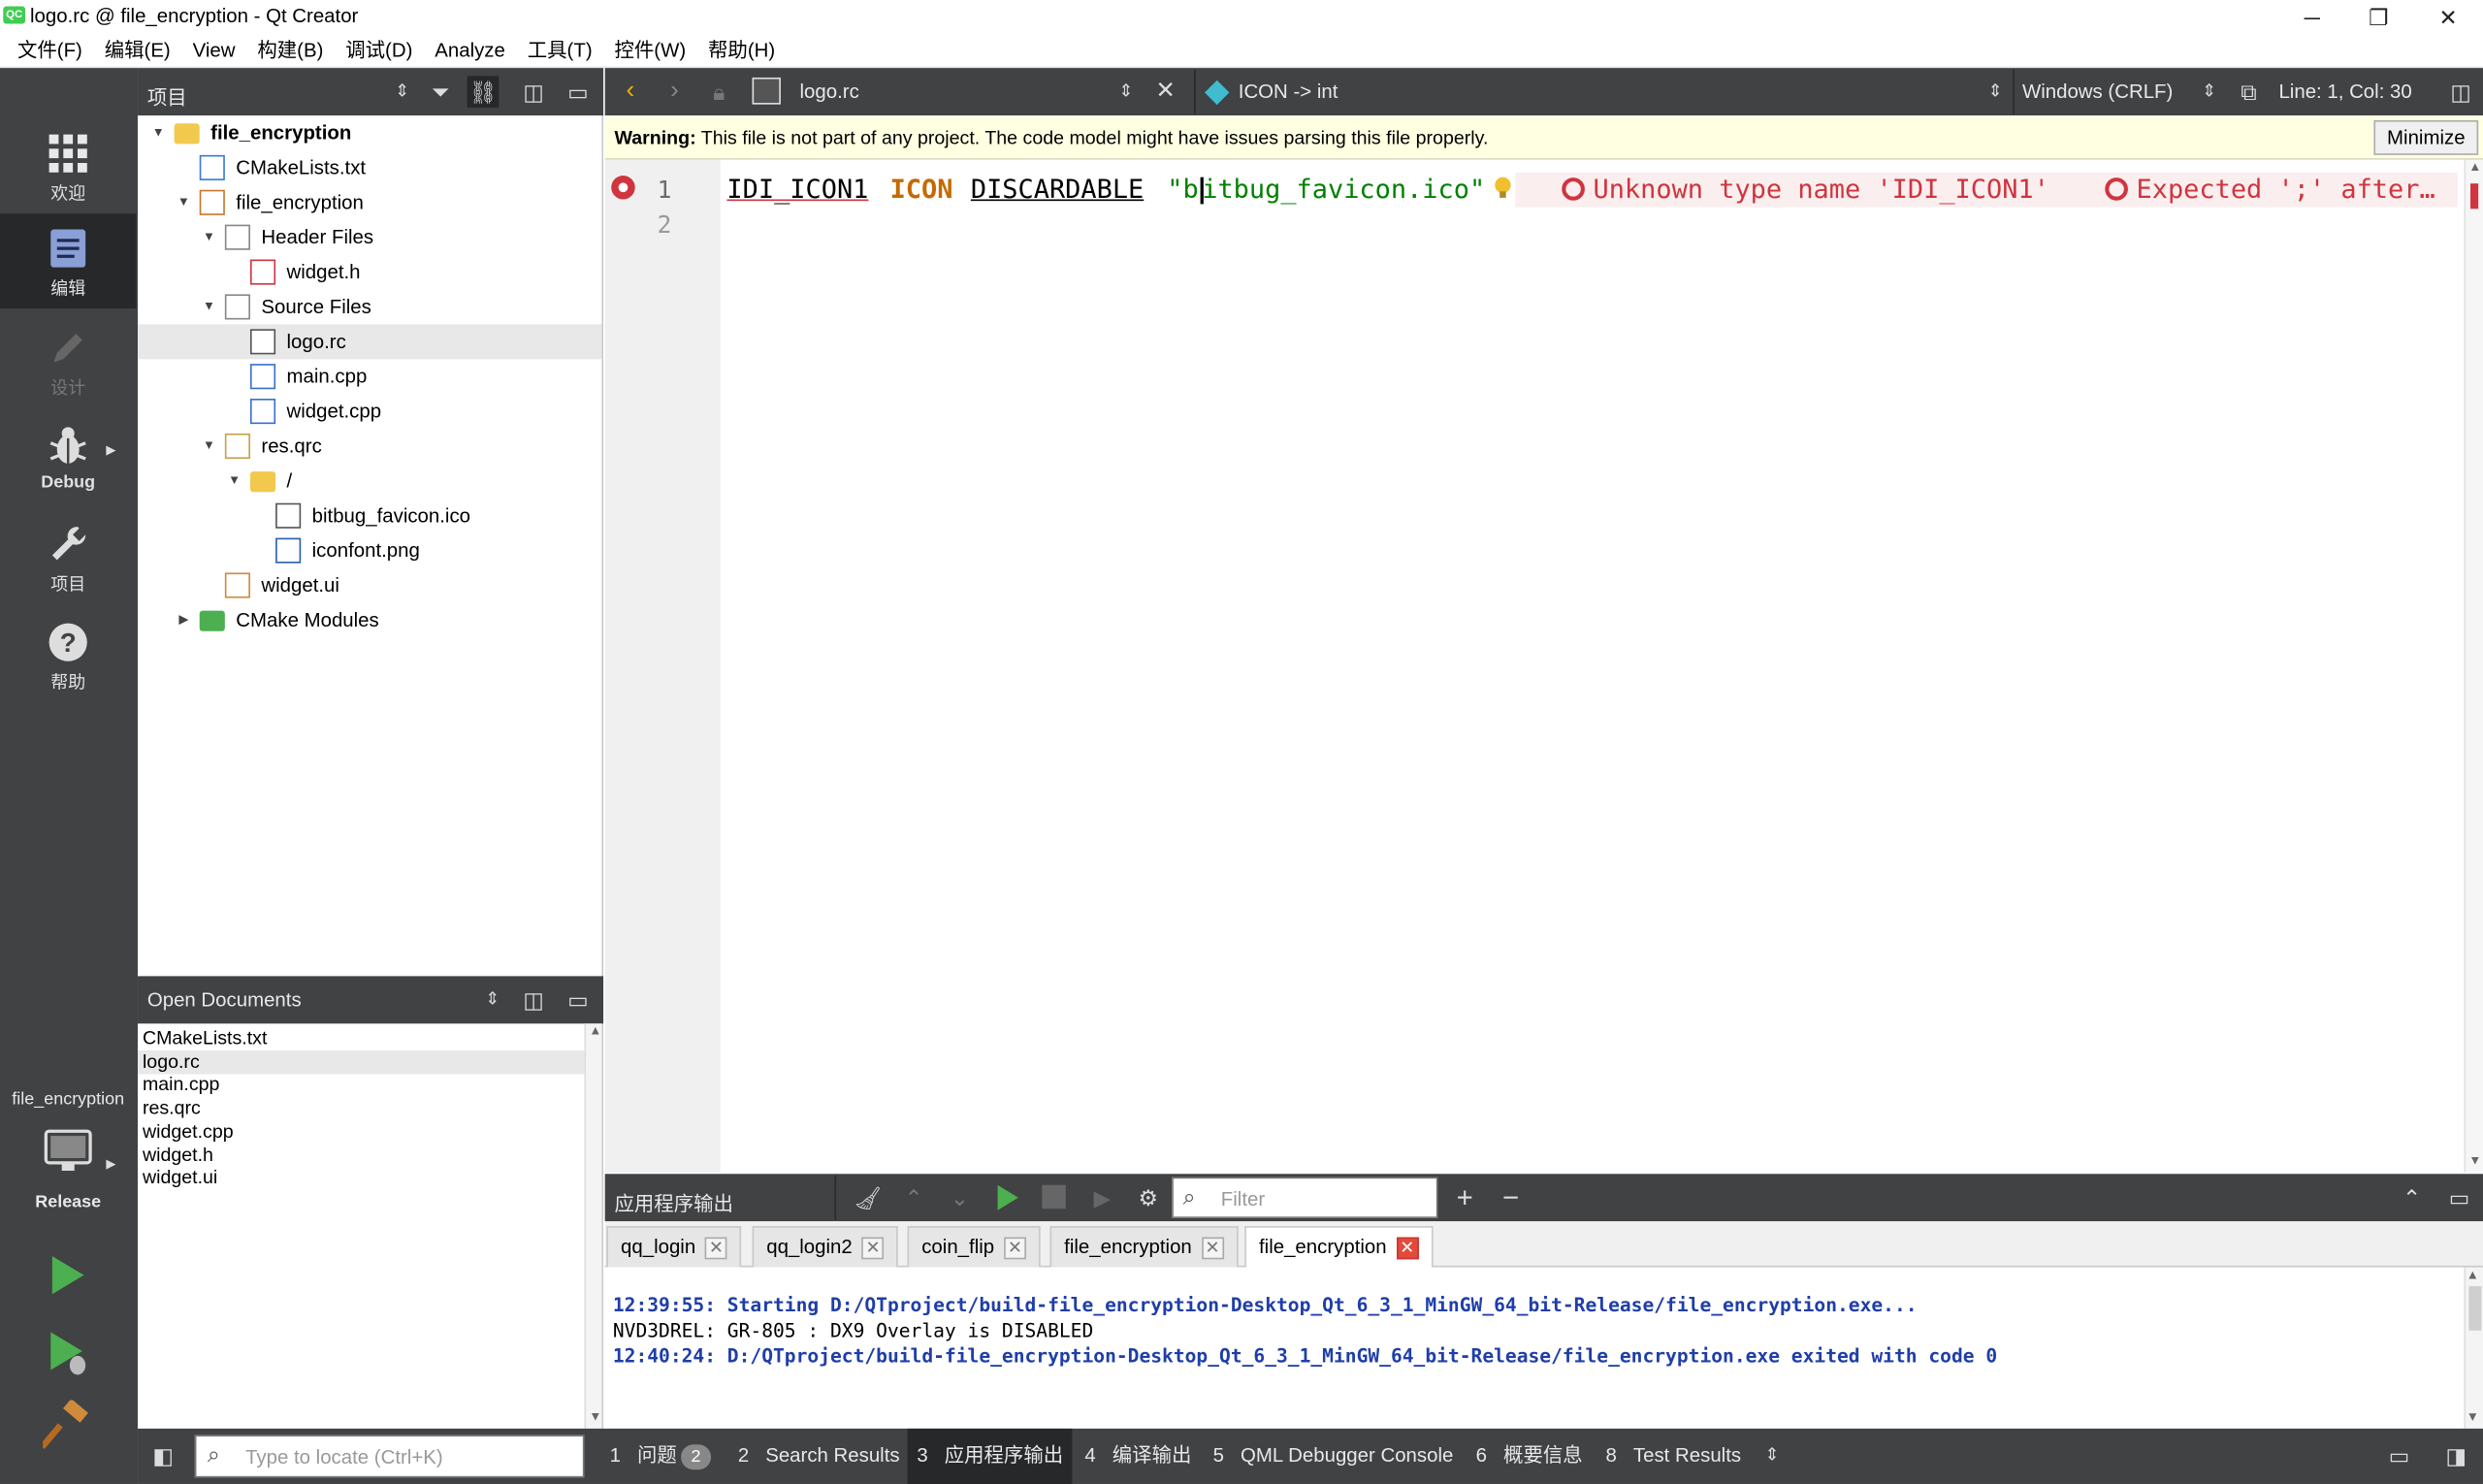 This screenshot has height=1484, width=2483. I want to click on open-document-item: widget.ui, so click(361, 1178).